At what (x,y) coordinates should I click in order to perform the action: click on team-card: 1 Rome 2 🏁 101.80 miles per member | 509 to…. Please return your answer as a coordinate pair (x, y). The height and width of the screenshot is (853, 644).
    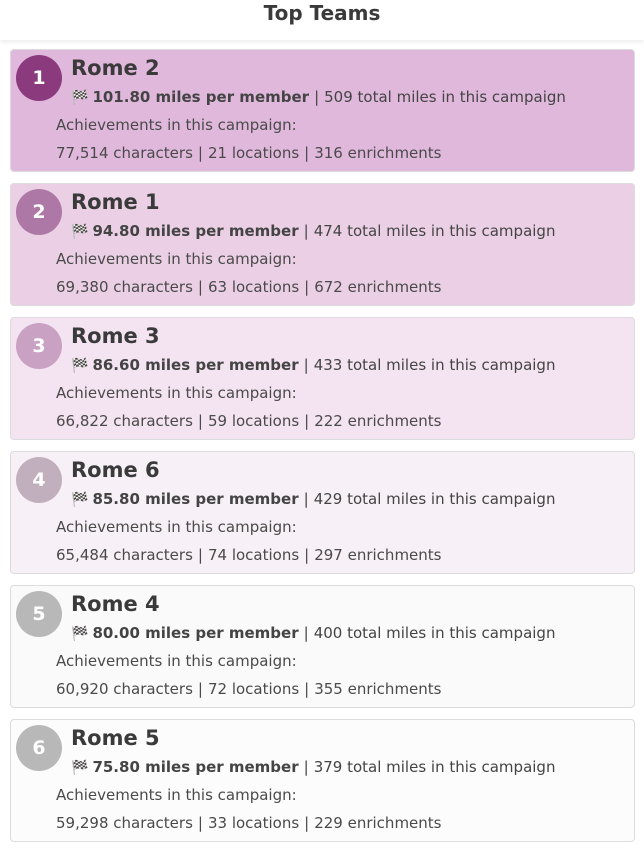
    Looking at the image, I should click on (322, 110).